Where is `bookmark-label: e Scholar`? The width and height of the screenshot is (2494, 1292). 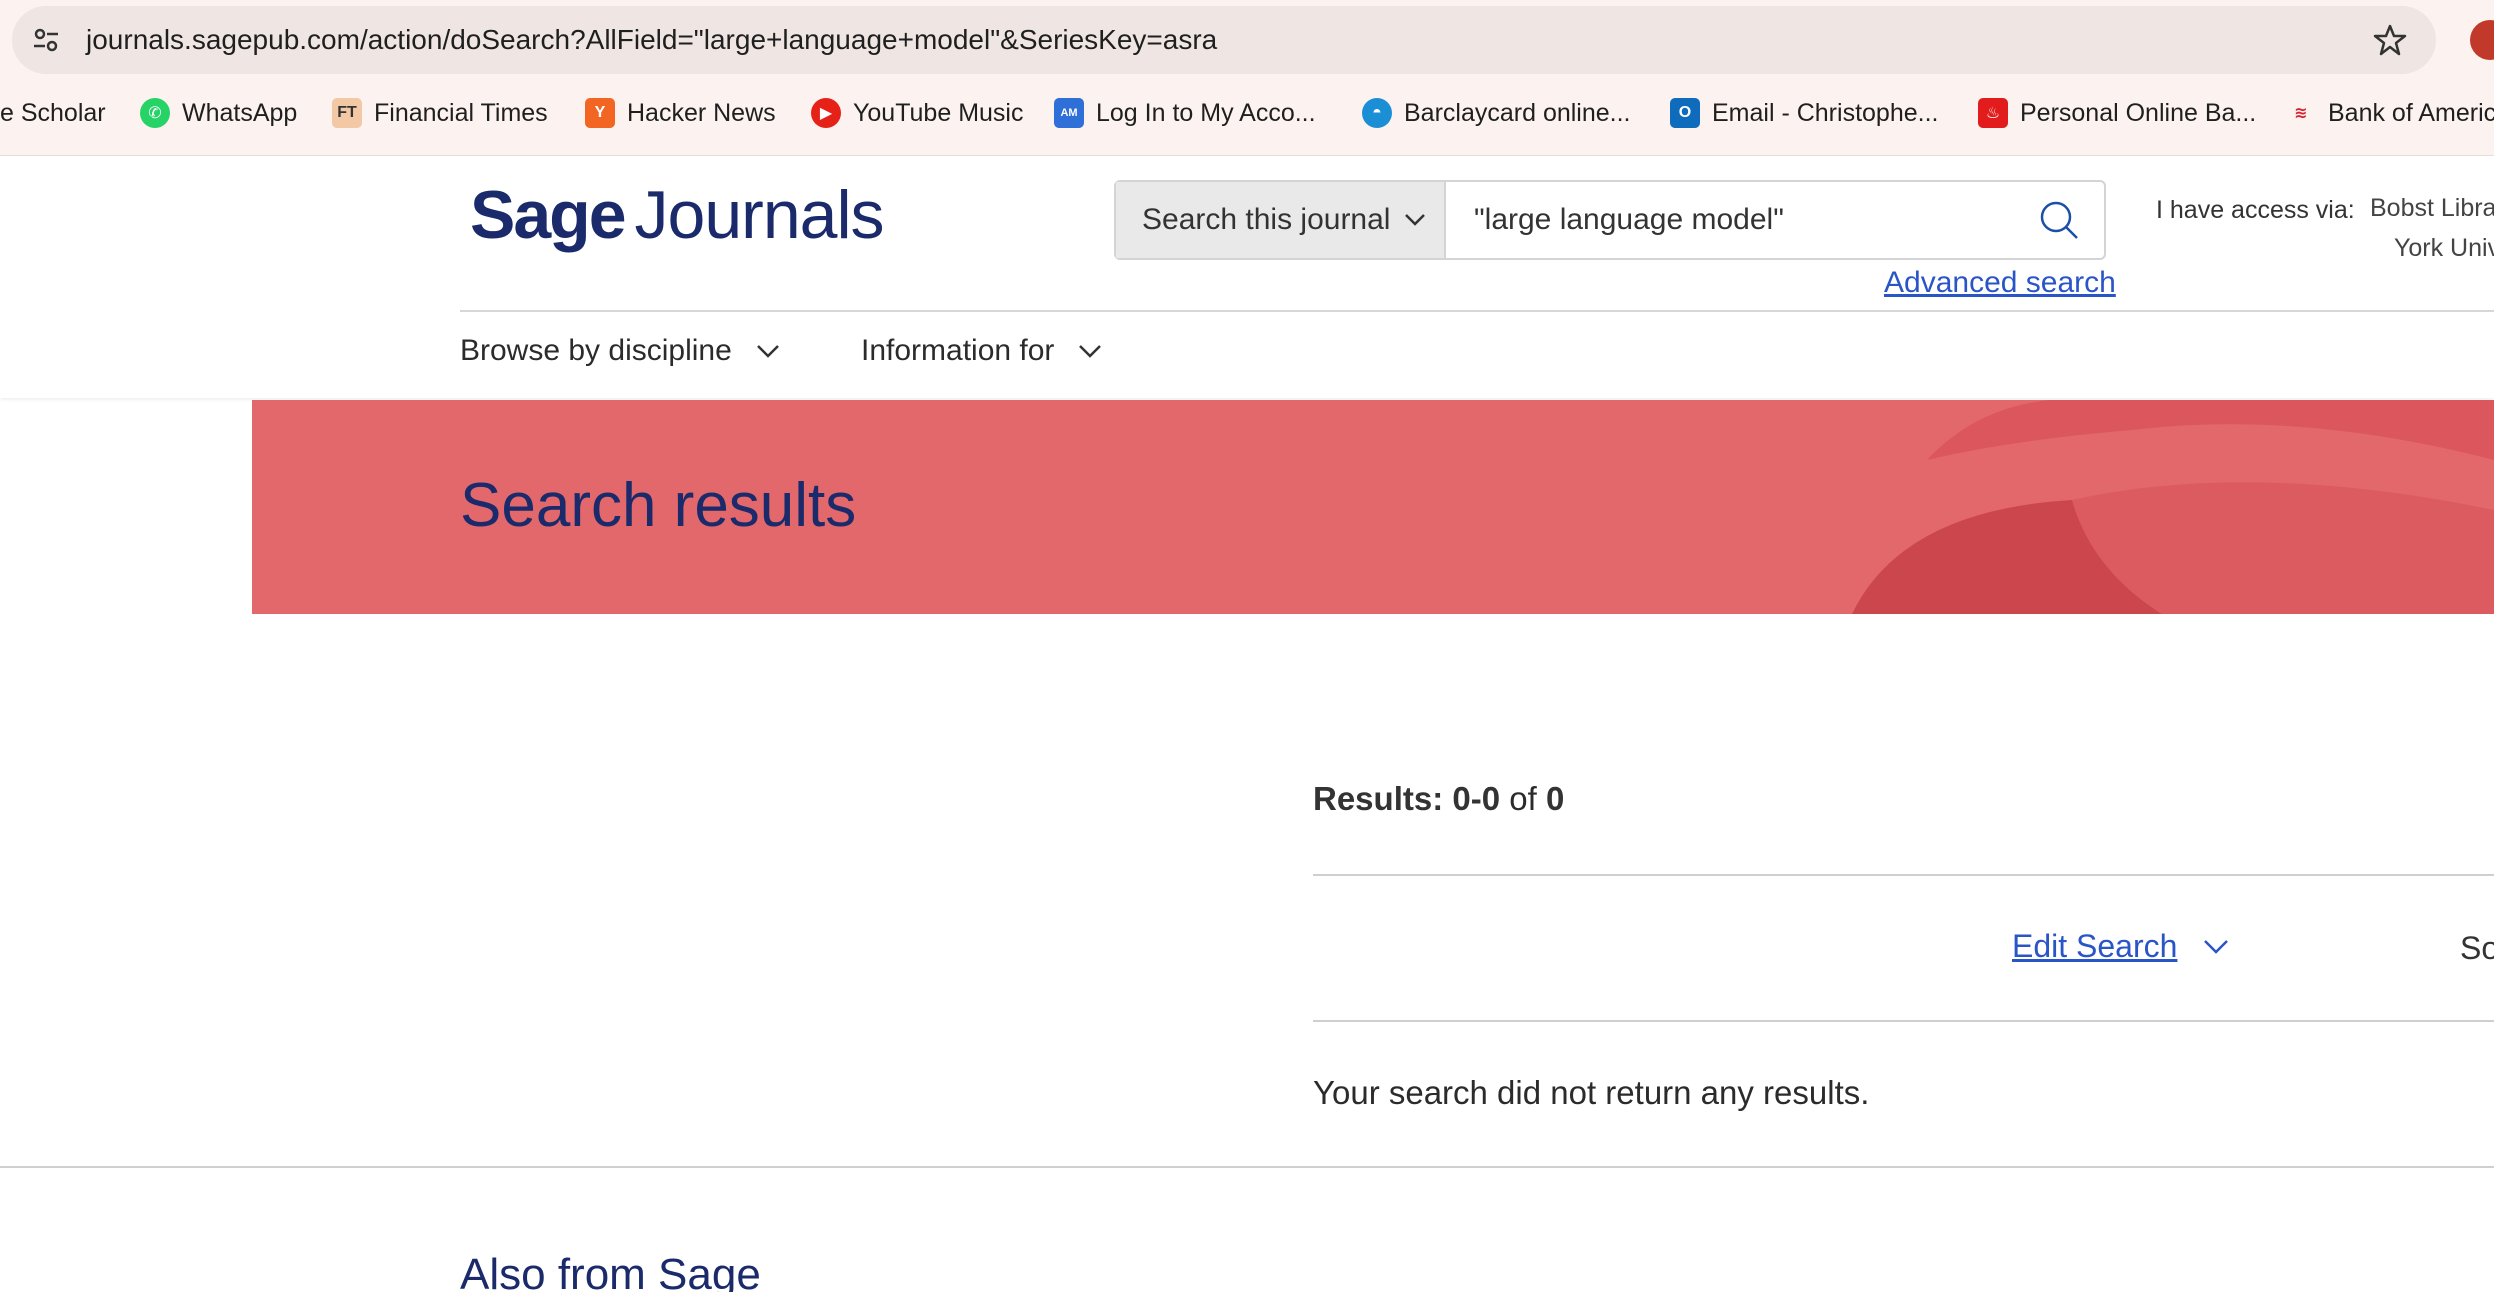 bookmark-label: e Scholar is located at coordinates (53, 112).